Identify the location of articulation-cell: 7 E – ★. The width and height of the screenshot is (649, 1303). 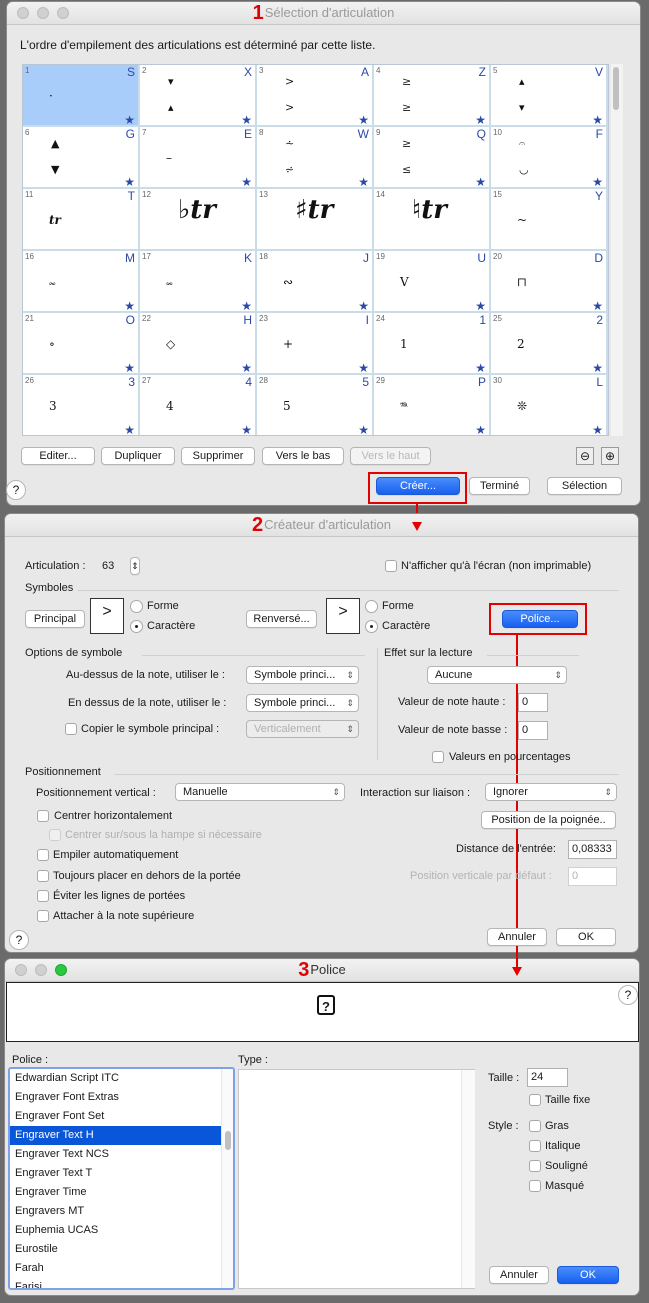
(197, 158).